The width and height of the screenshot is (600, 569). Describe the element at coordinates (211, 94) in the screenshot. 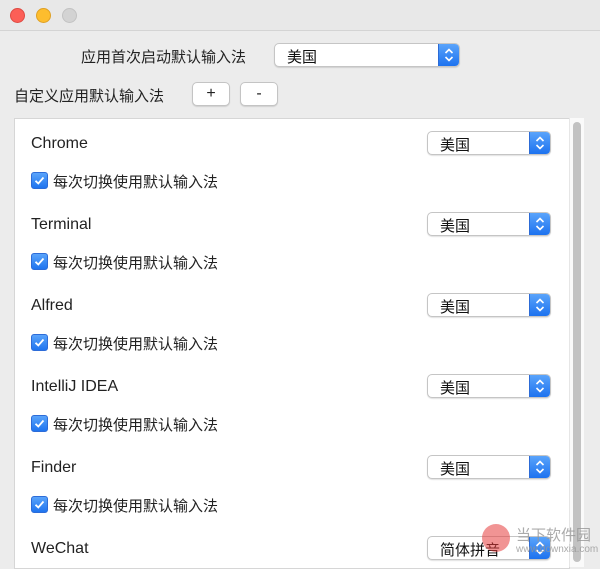

I see `add-app-button: +` at that location.